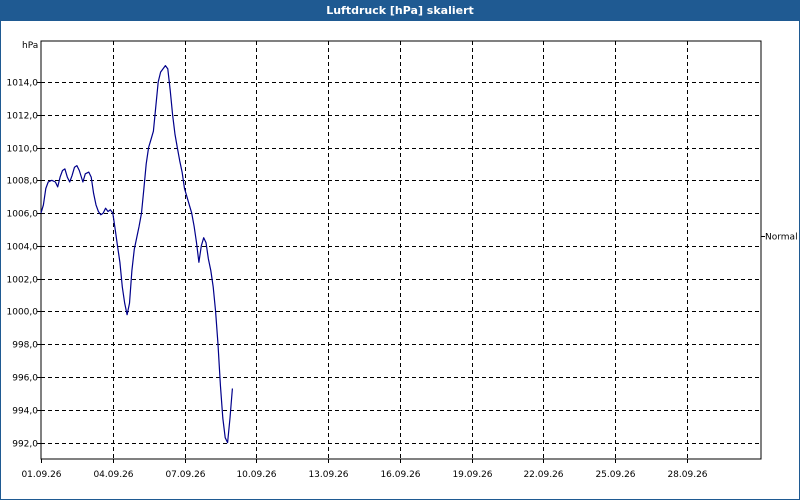 This screenshot has height=500, width=800. What do you see at coordinates (30, 46) in the screenshot?
I see `y-axis-label: hPa` at bounding box center [30, 46].